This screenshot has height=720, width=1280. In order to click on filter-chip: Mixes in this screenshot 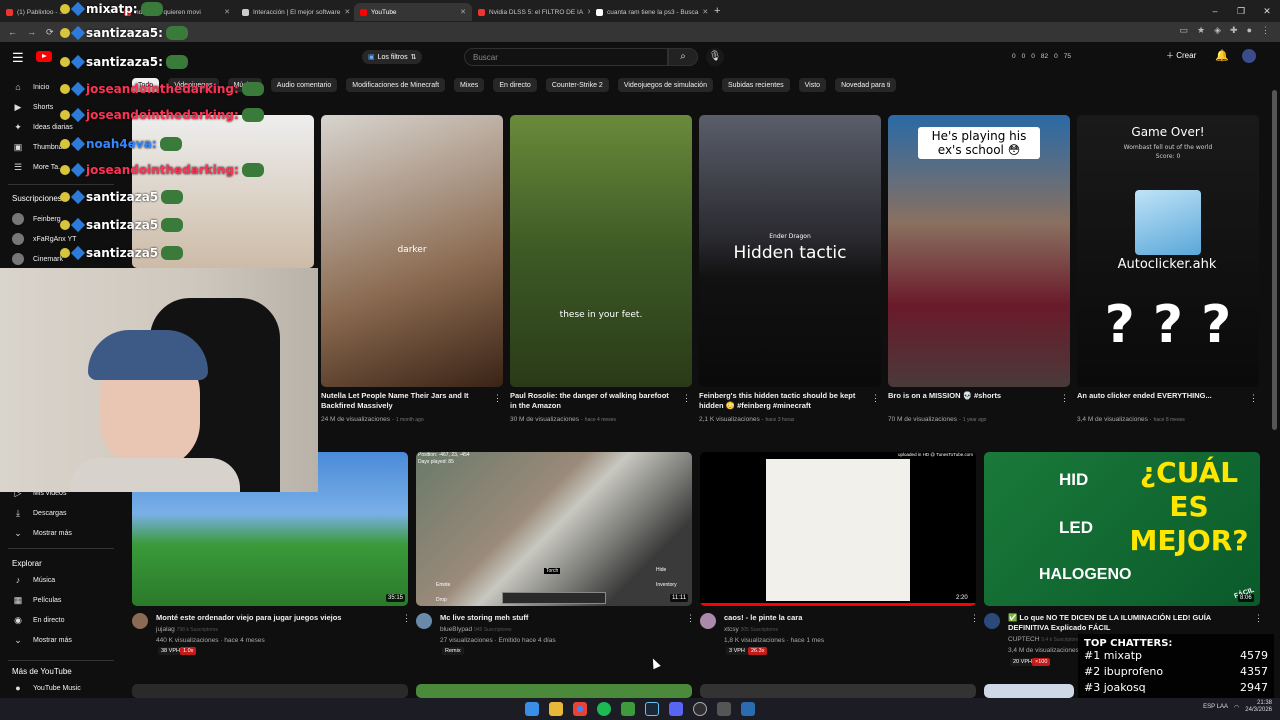, I will do `click(469, 85)`.